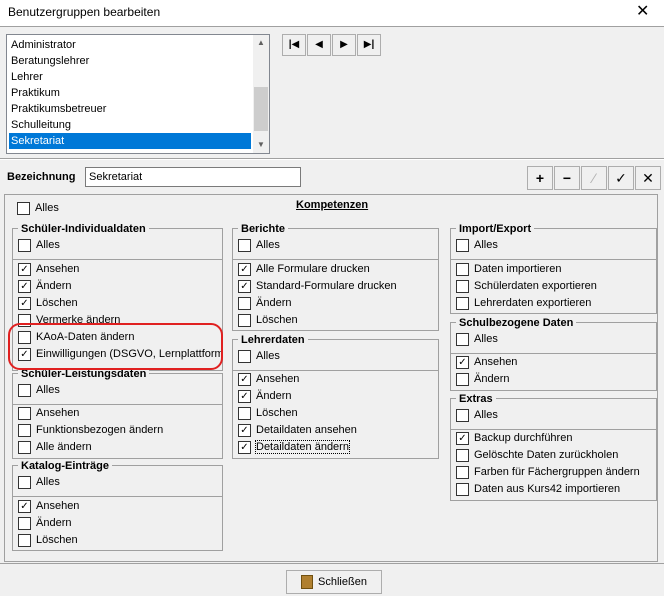 The width and height of the screenshot is (664, 596). I want to click on import_export-group-title: Import/Export, so click(495, 229).